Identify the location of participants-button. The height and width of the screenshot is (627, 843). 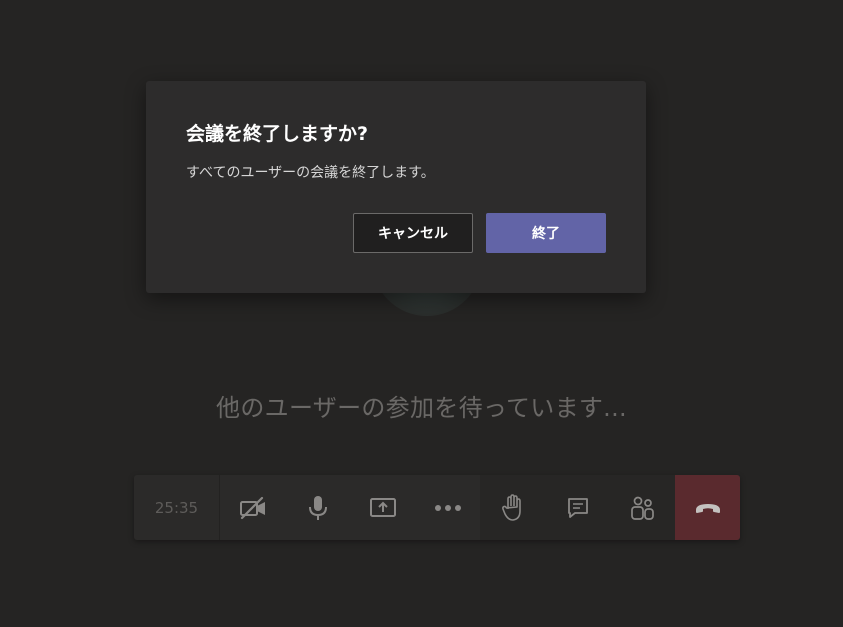
(642, 507).